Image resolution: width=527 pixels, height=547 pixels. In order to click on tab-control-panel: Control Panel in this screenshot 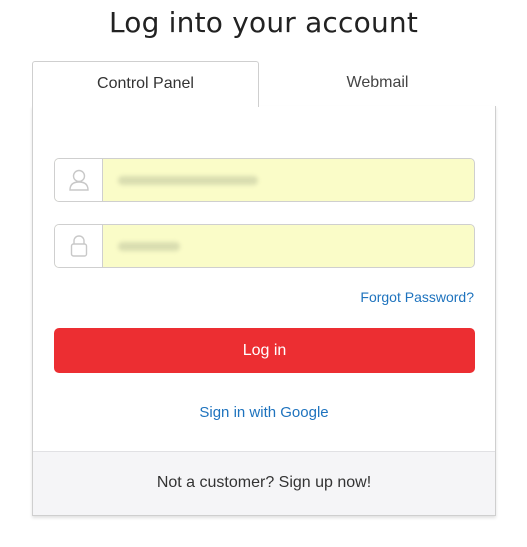, I will do `click(145, 84)`.